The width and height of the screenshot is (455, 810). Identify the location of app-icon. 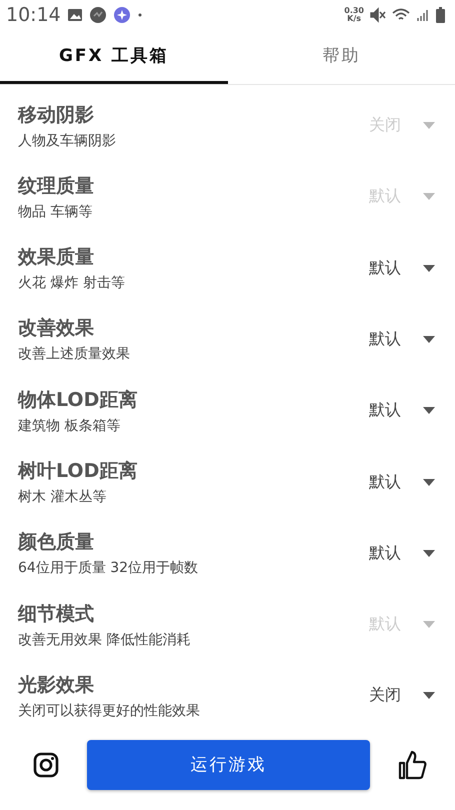
(97, 15).